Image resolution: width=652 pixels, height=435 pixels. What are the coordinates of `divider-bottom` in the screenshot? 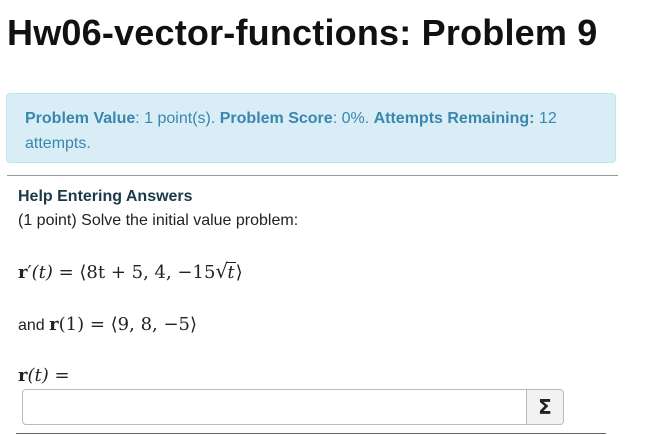 It's located at (311, 433).